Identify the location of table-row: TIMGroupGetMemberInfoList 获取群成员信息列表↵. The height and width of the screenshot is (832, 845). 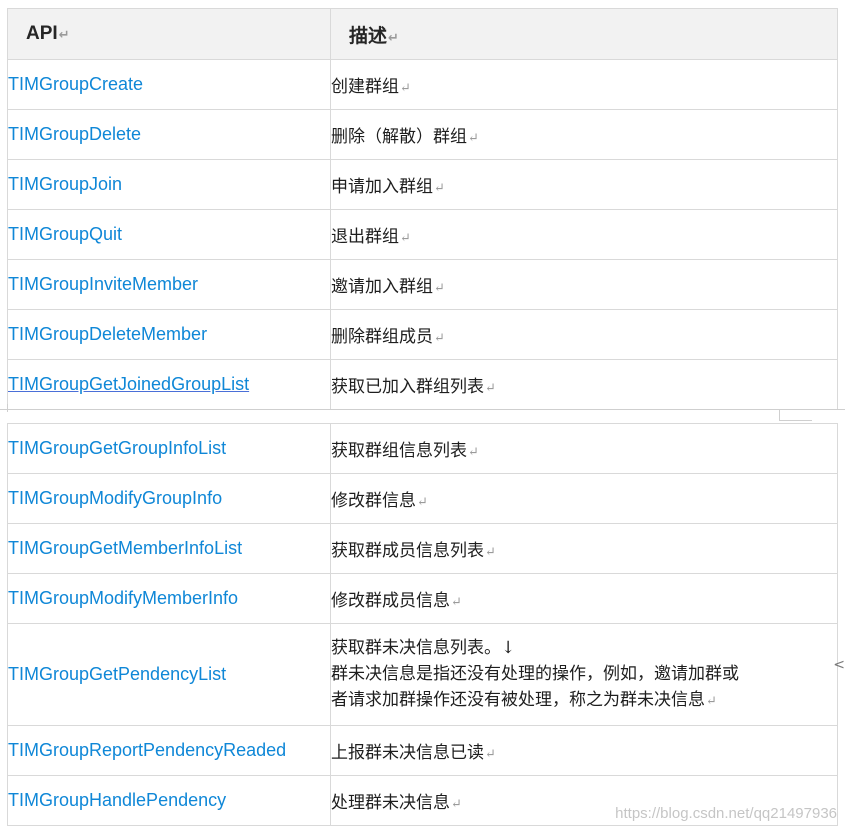
(422, 548).